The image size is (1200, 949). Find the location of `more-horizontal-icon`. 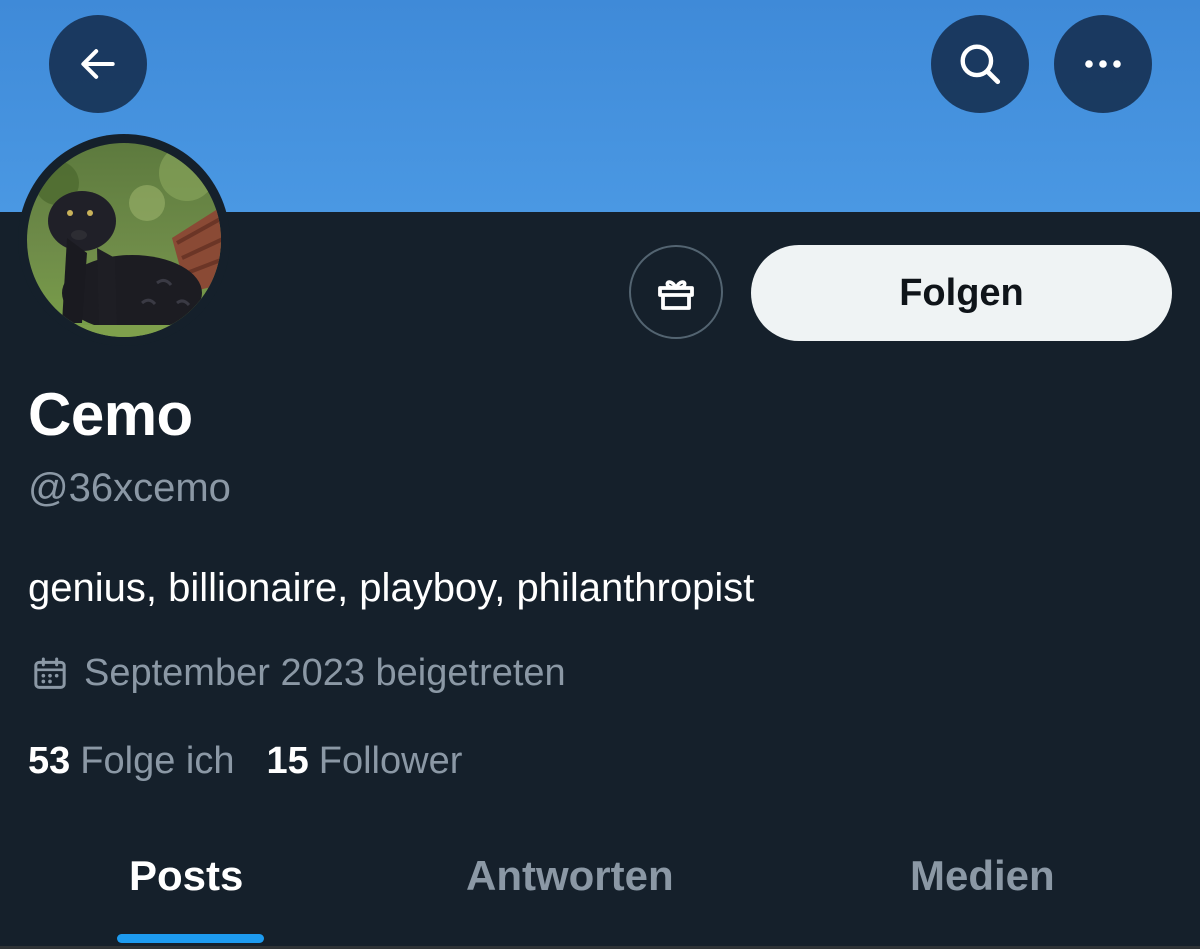

more-horizontal-icon is located at coordinates (1103, 64).